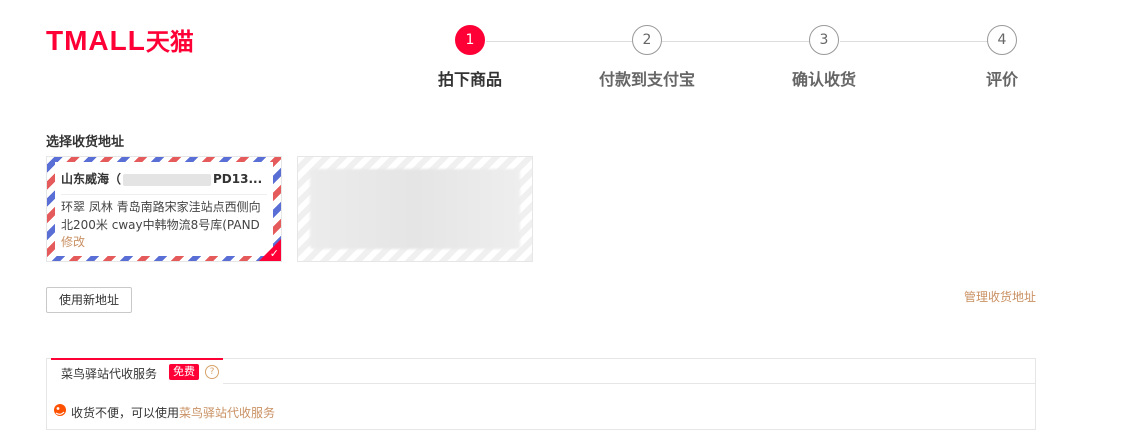  What do you see at coordinates (1002, 40) in the screenshot?
I see `step-4-circle: 4` at bounding box center [1002, 40].